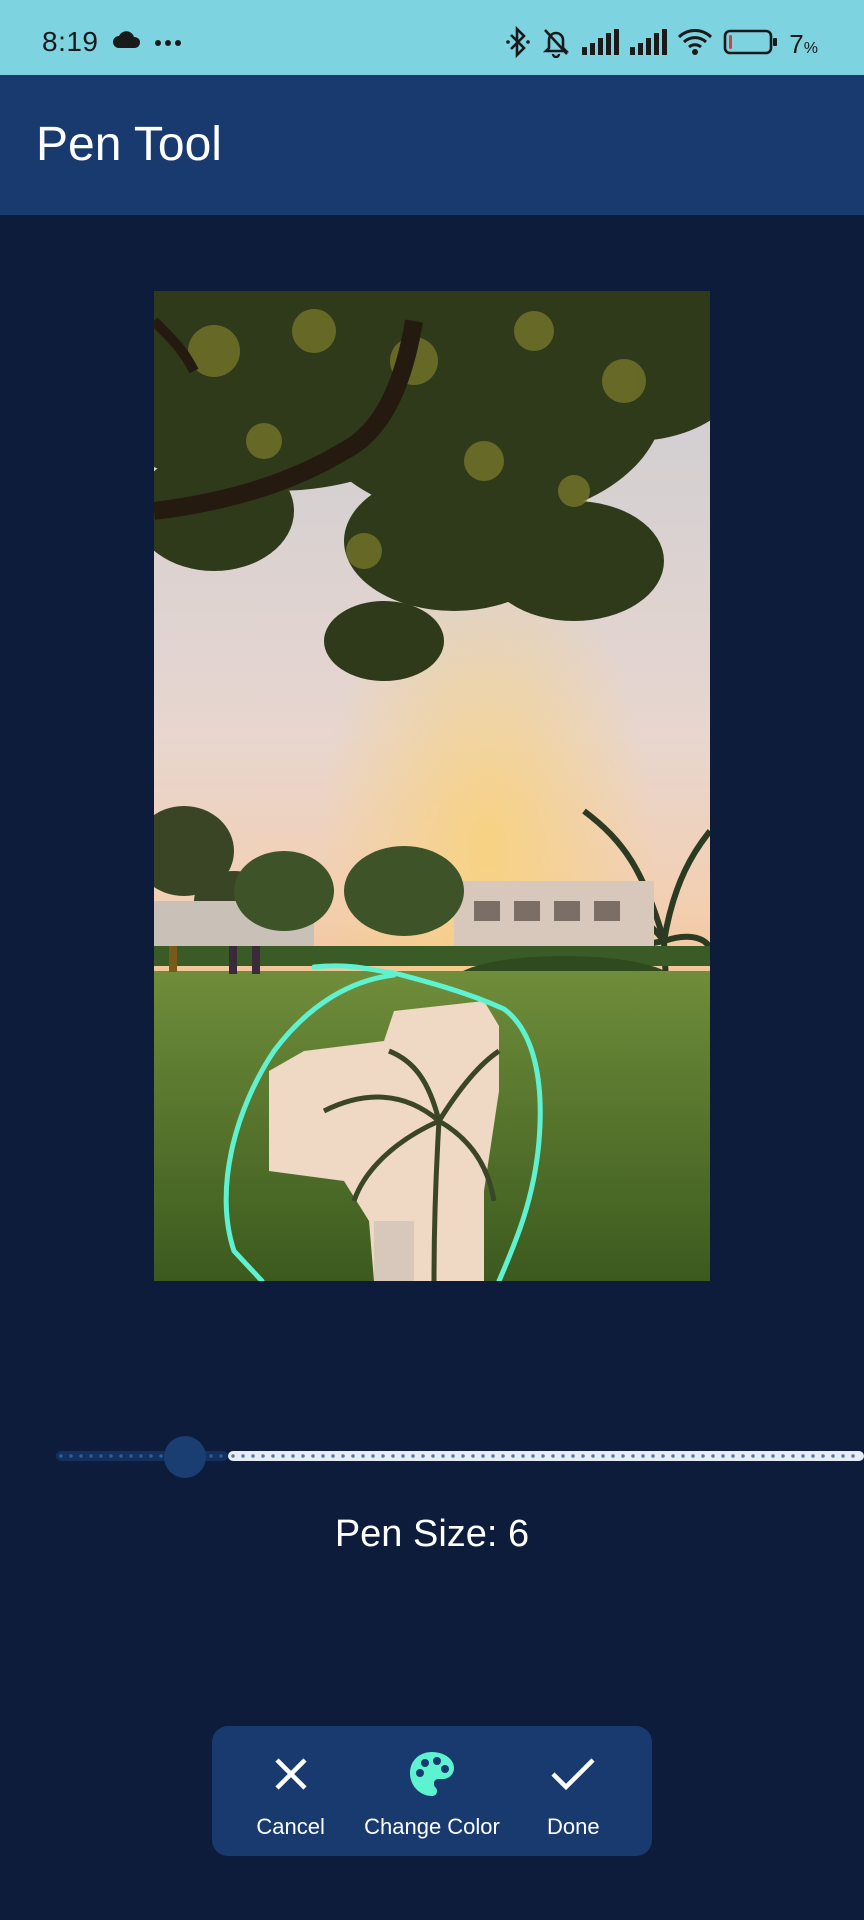 This screenshot has width=864, height=1920. Describe the element at coordinates (129, 144) in the screenshot. I see `page-title: Pen Tool` at that location.